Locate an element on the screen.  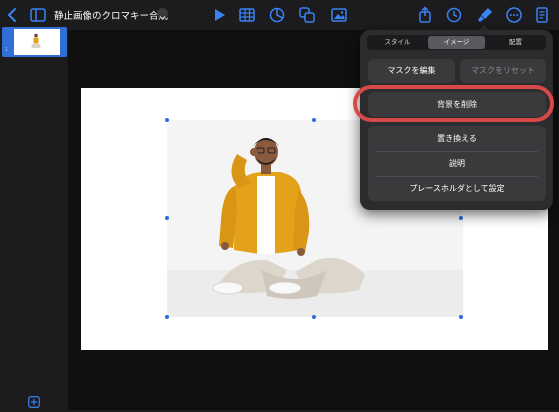
selection-handle-bottom-right is located at coordinates (461, 317).